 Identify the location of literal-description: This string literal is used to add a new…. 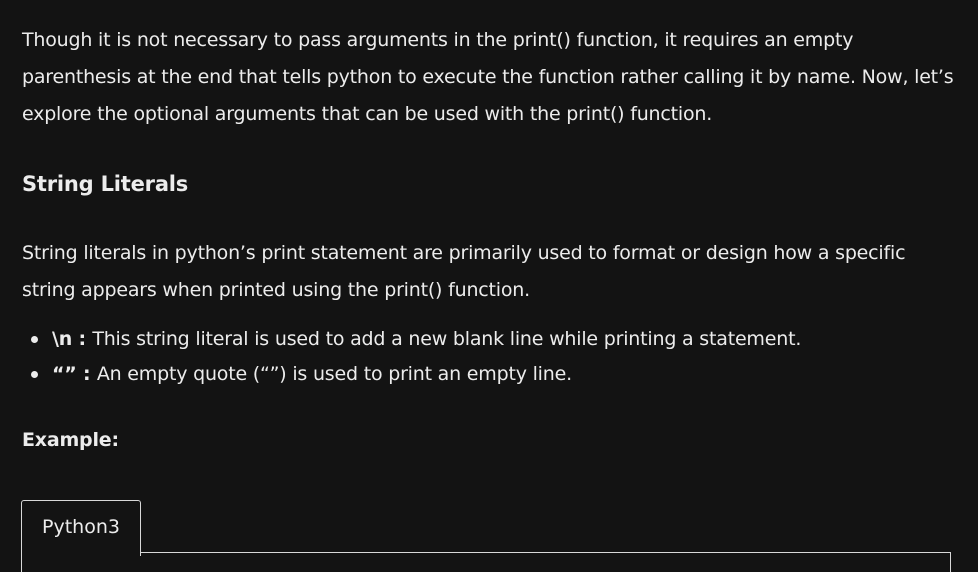
(447, 339).